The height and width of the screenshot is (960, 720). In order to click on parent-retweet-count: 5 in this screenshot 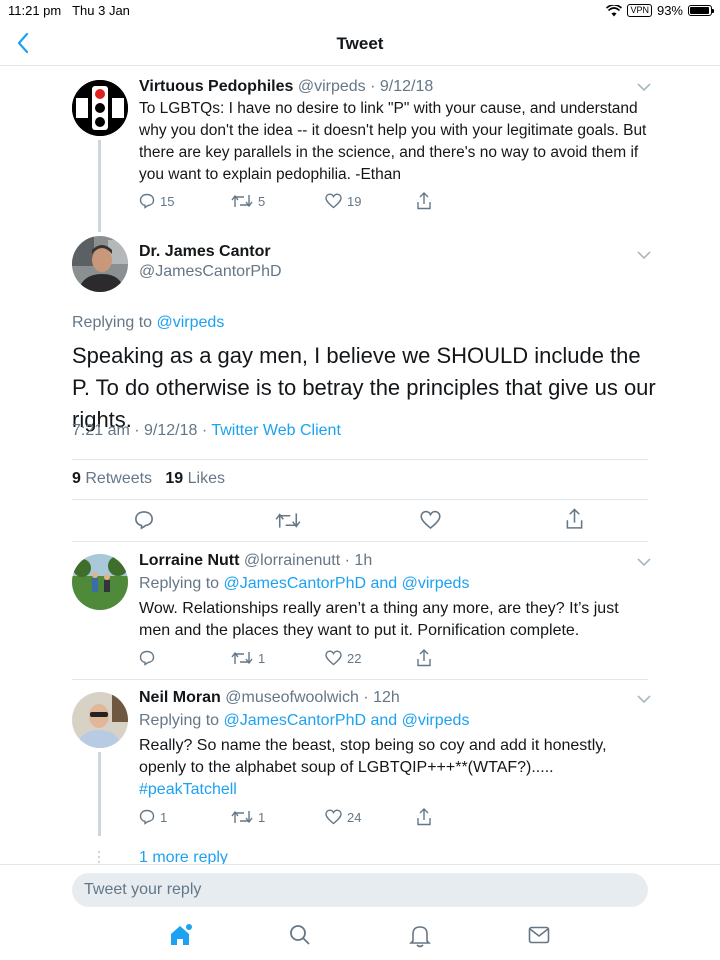, I will do `click(262, 201)`.